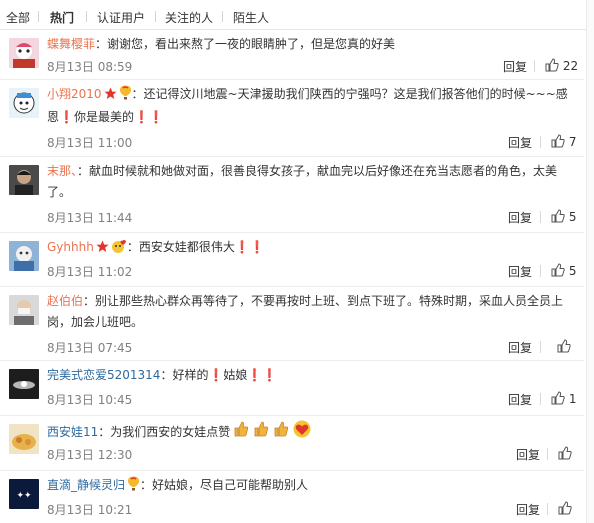 The width and height of the screenshot is (594, 523). What do you see at coordinates (90, 455) in the screenshot?
I see `comment-time: 8月13日 12:30` at bounding box center [90, 455].